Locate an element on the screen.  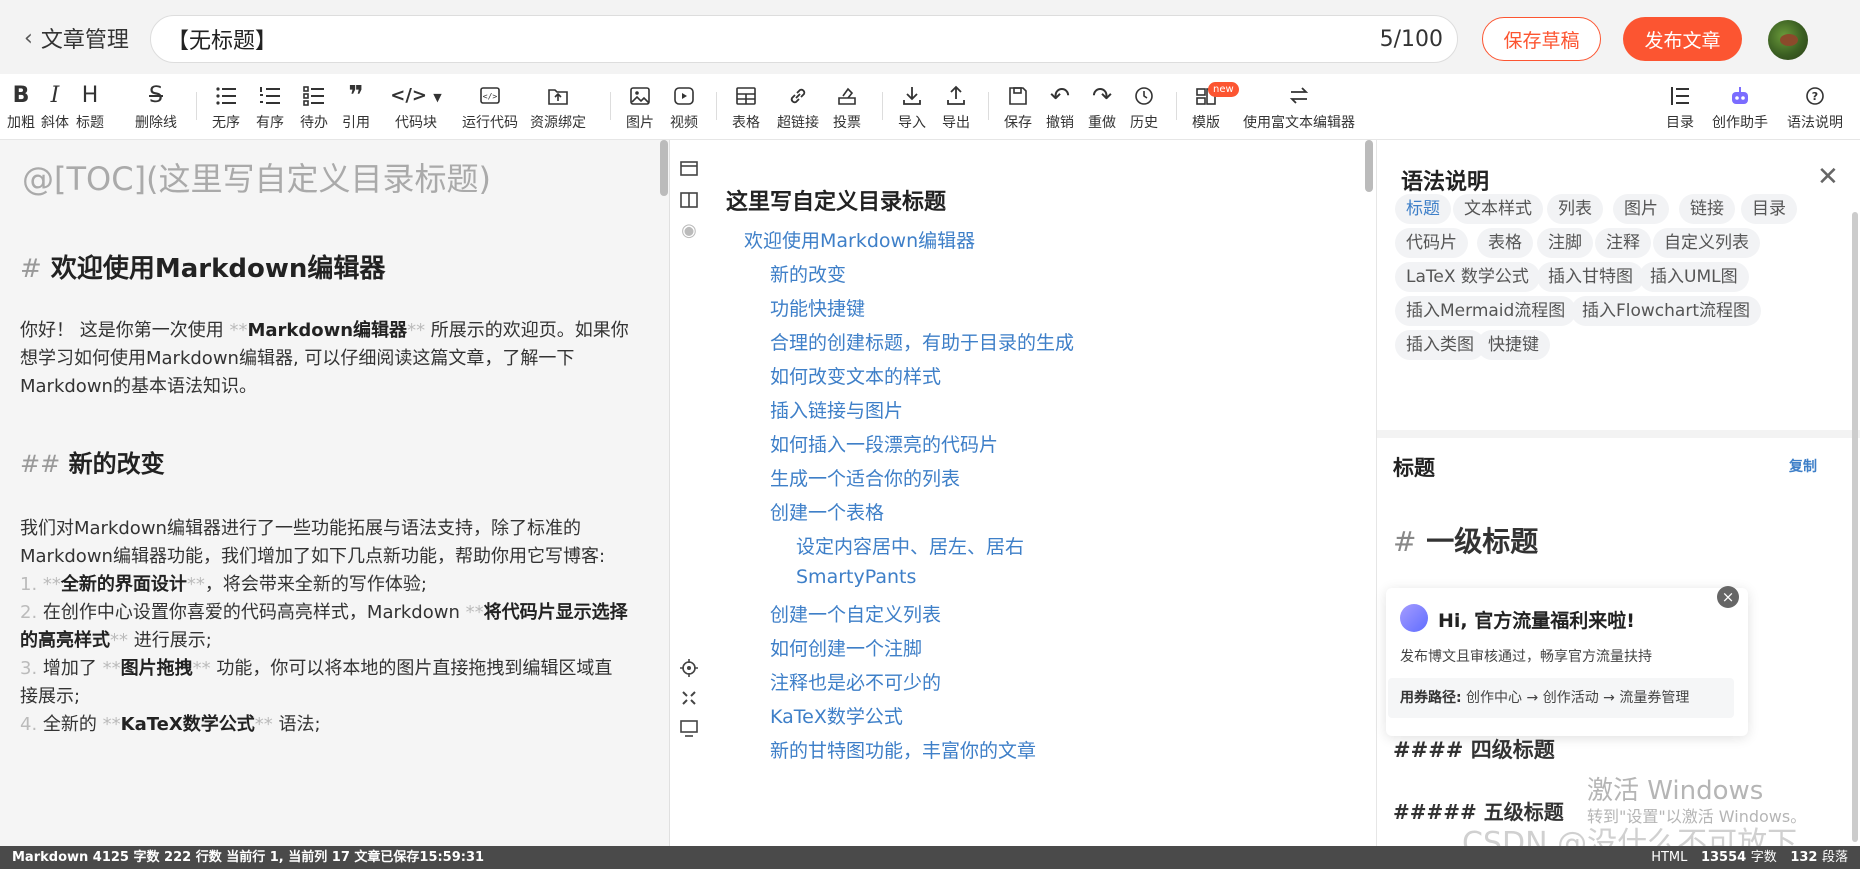
bold-icon: B is located at coordinates (21, 95).